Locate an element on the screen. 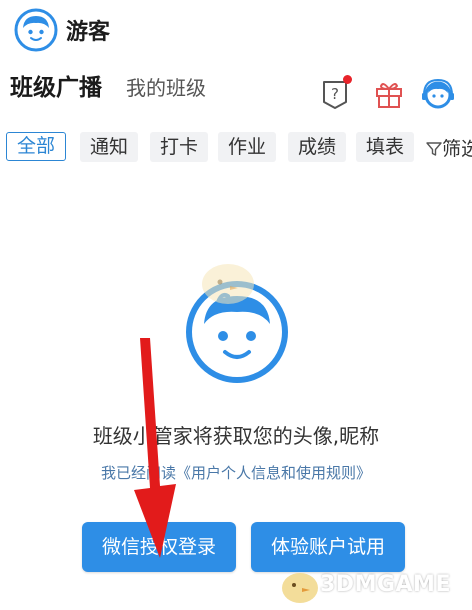 This screenshot has width=472, height=610. auth-message: 班级小管家将获取您的头像,昵称 is located at coordinates (236, 436).